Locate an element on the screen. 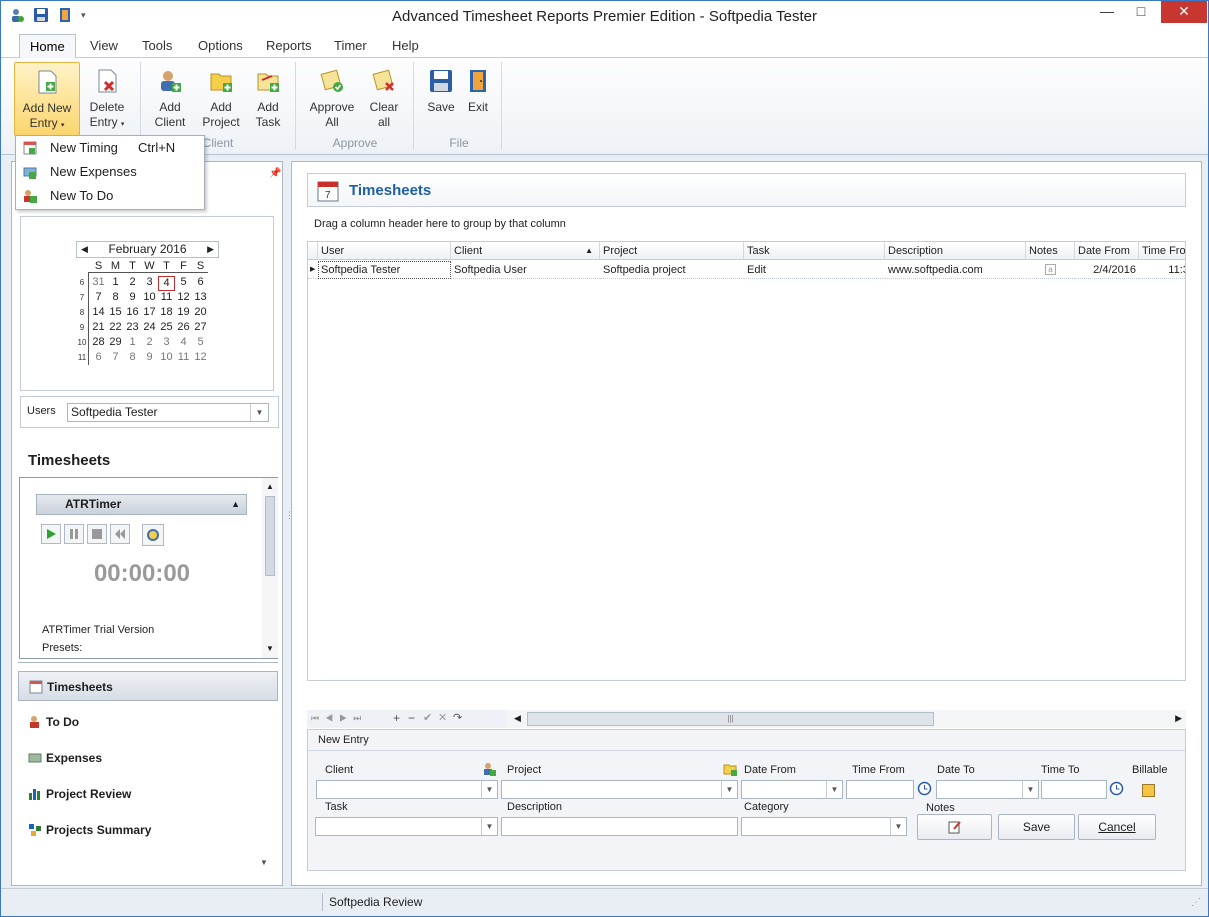  tab-home: Home is located at coordinates (47, 46).